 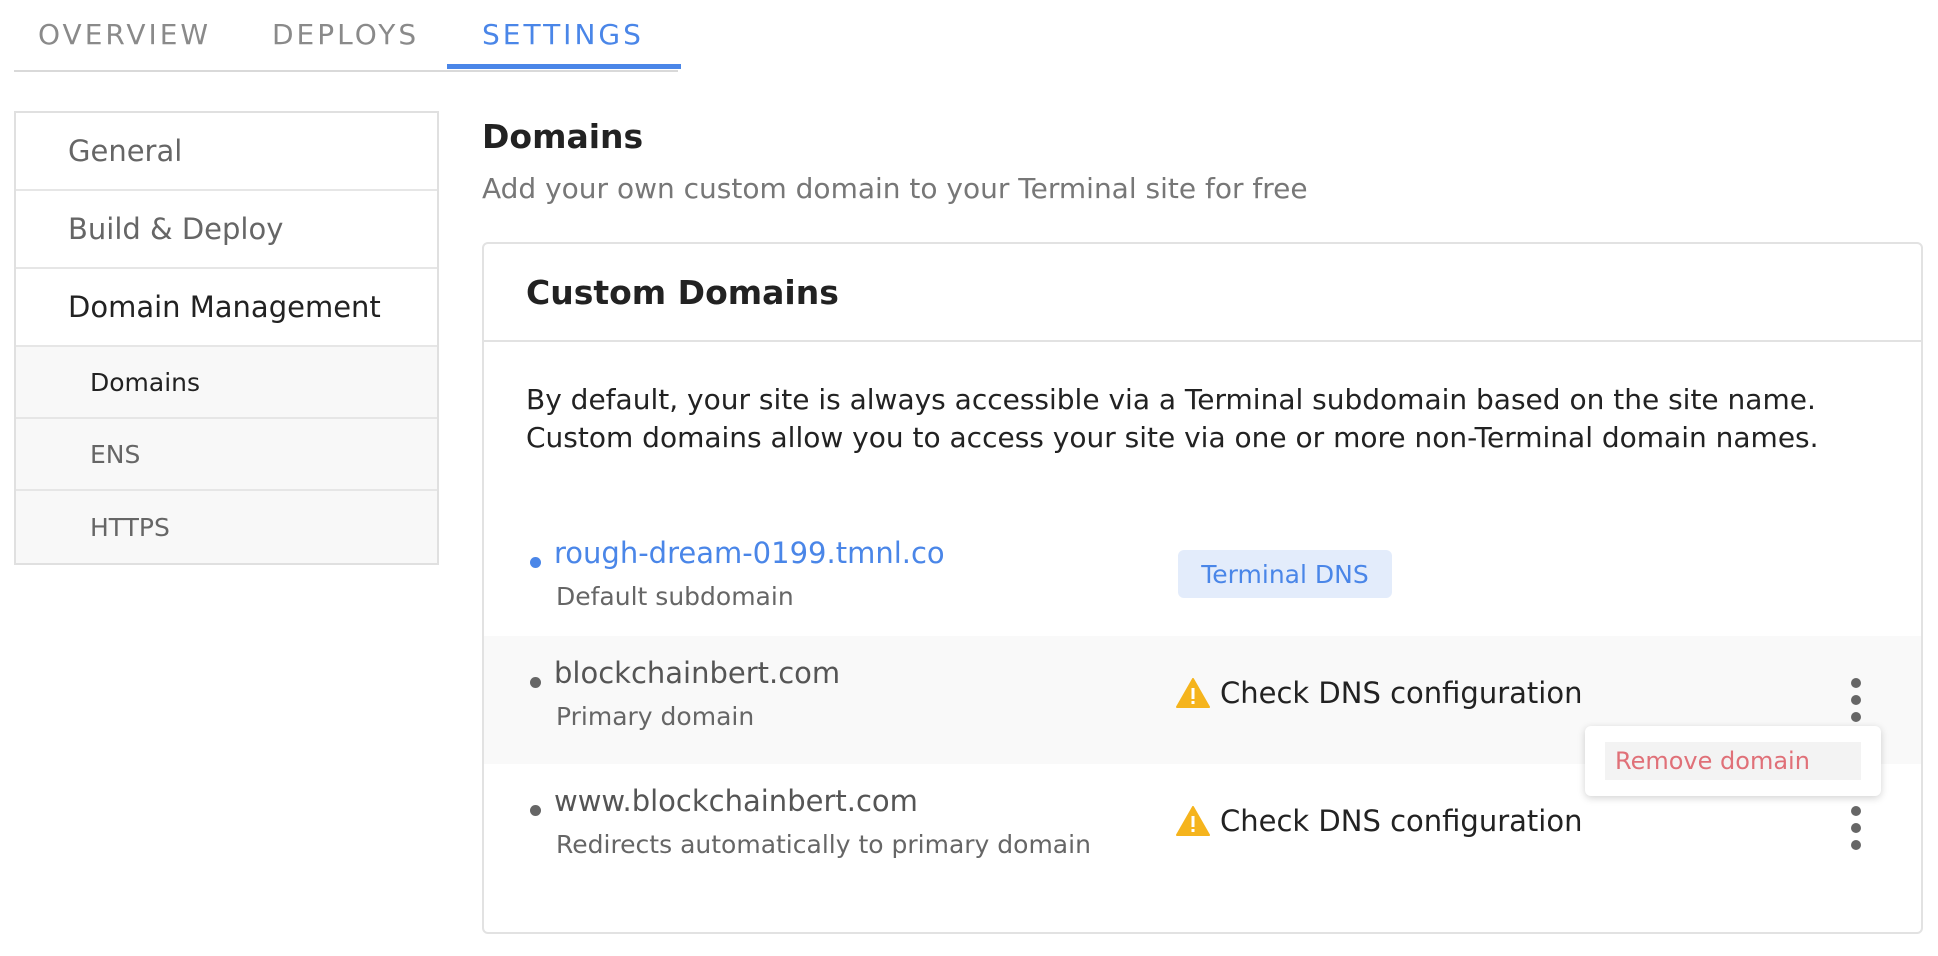 I want to click on tab-deploys: DEPLOYS, so click(x=345, y=34).